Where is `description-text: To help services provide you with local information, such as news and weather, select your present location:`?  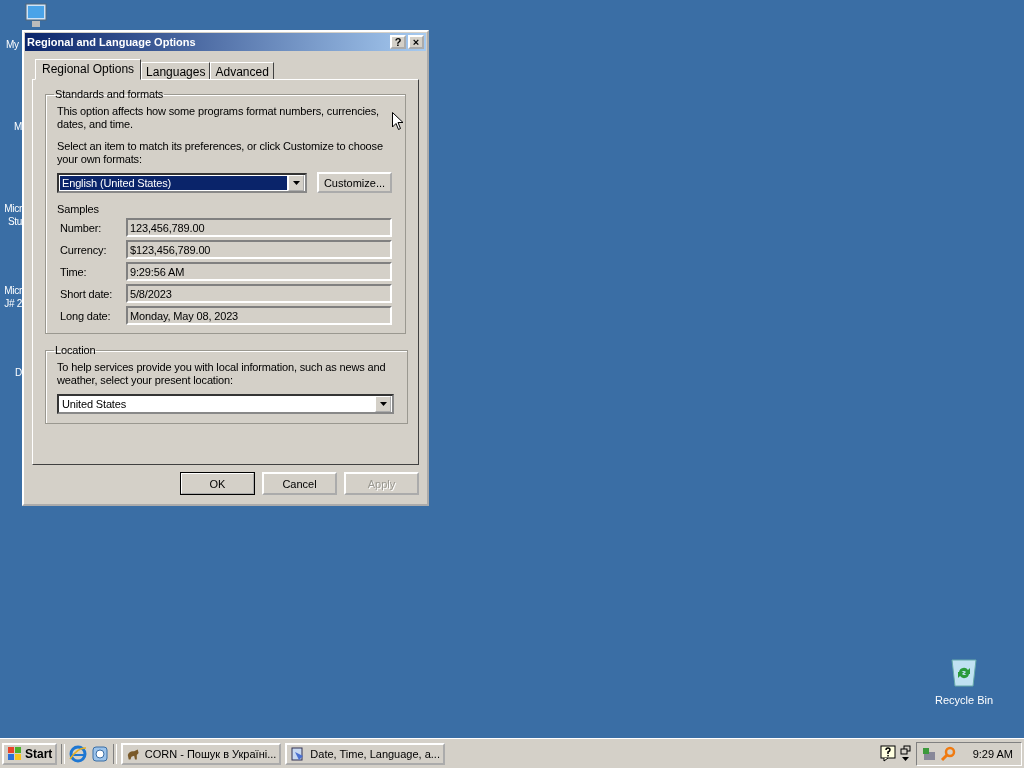 description-text: To help services provide you with local information, such as news and weather, select your present location: is located at coordinates (222, 374).